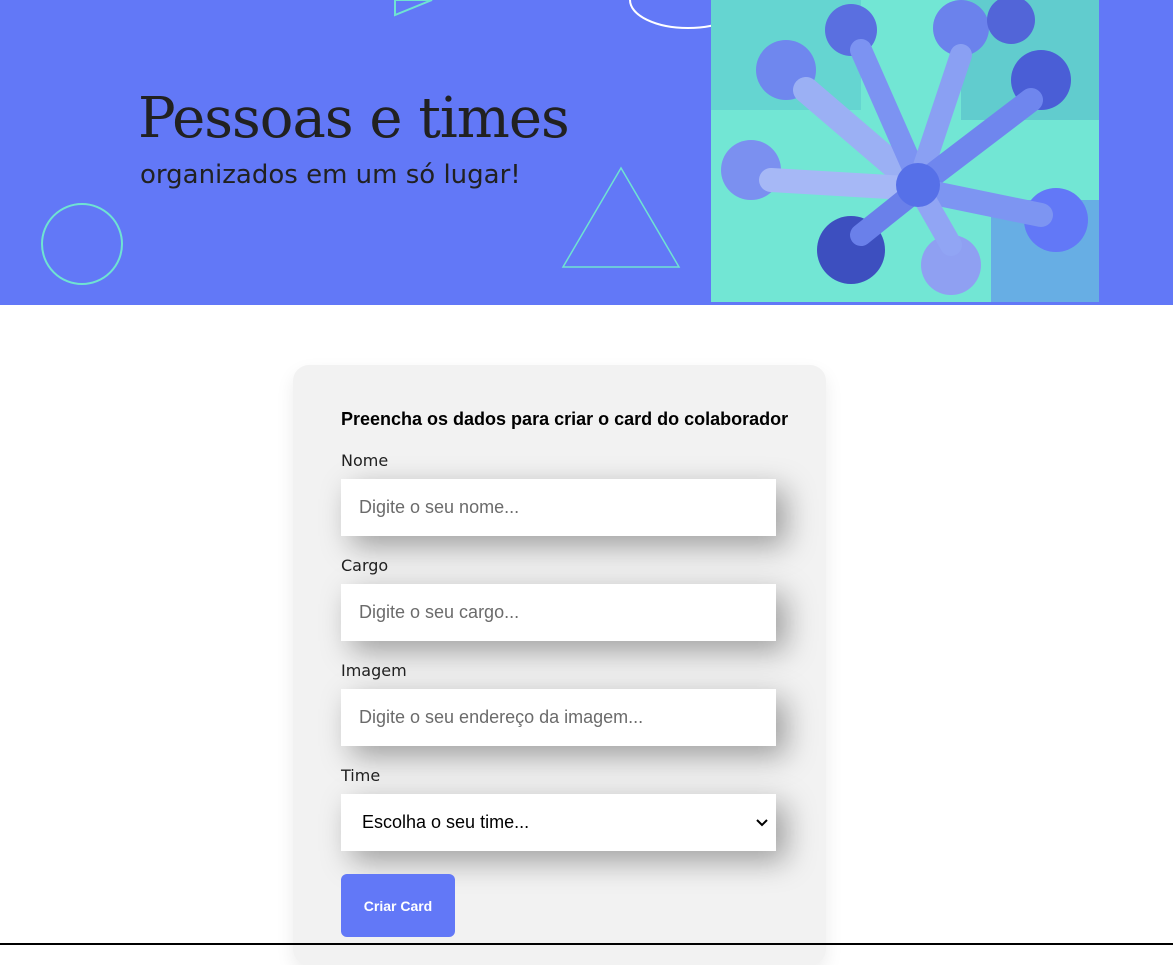 This screenshot has height=965, width=1173. Describe the element at coordinates (558, 612) in the screenshot. I see `cargo-input` at that location.